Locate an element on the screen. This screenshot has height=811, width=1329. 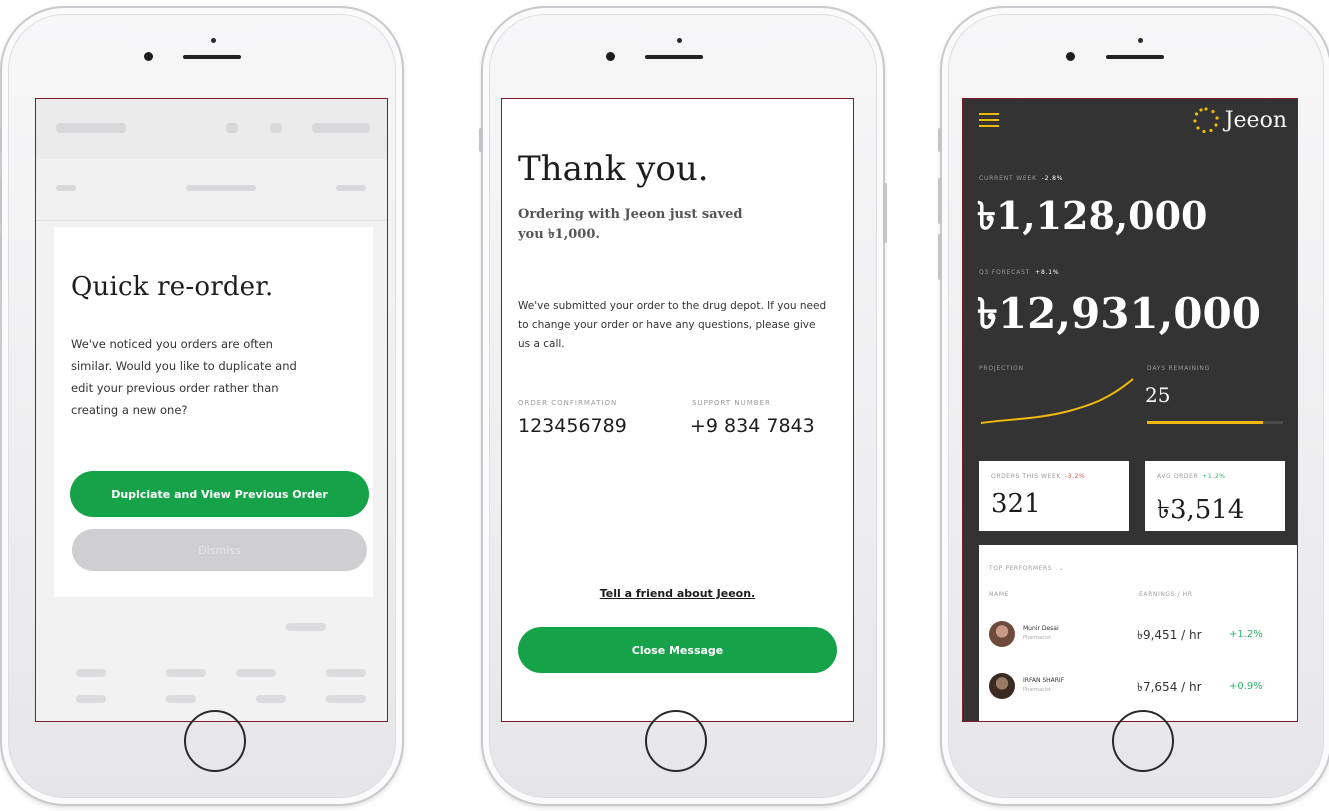
order-confirmation-label: Order Confirmation is located at coordinates (568, 403).